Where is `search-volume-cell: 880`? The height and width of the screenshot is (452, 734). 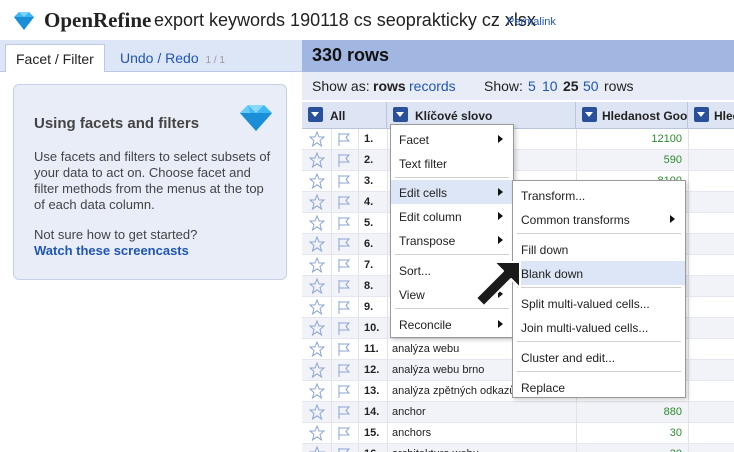 search-volume-cell: 880 is located at coordinates (632, 412).